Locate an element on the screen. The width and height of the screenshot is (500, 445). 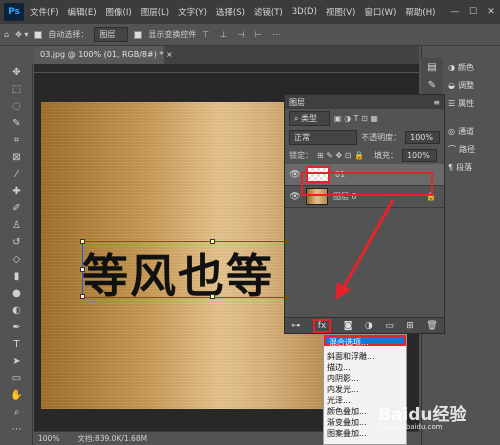
menu-edit: 编辑(E) is located at coordinates (82, 12).